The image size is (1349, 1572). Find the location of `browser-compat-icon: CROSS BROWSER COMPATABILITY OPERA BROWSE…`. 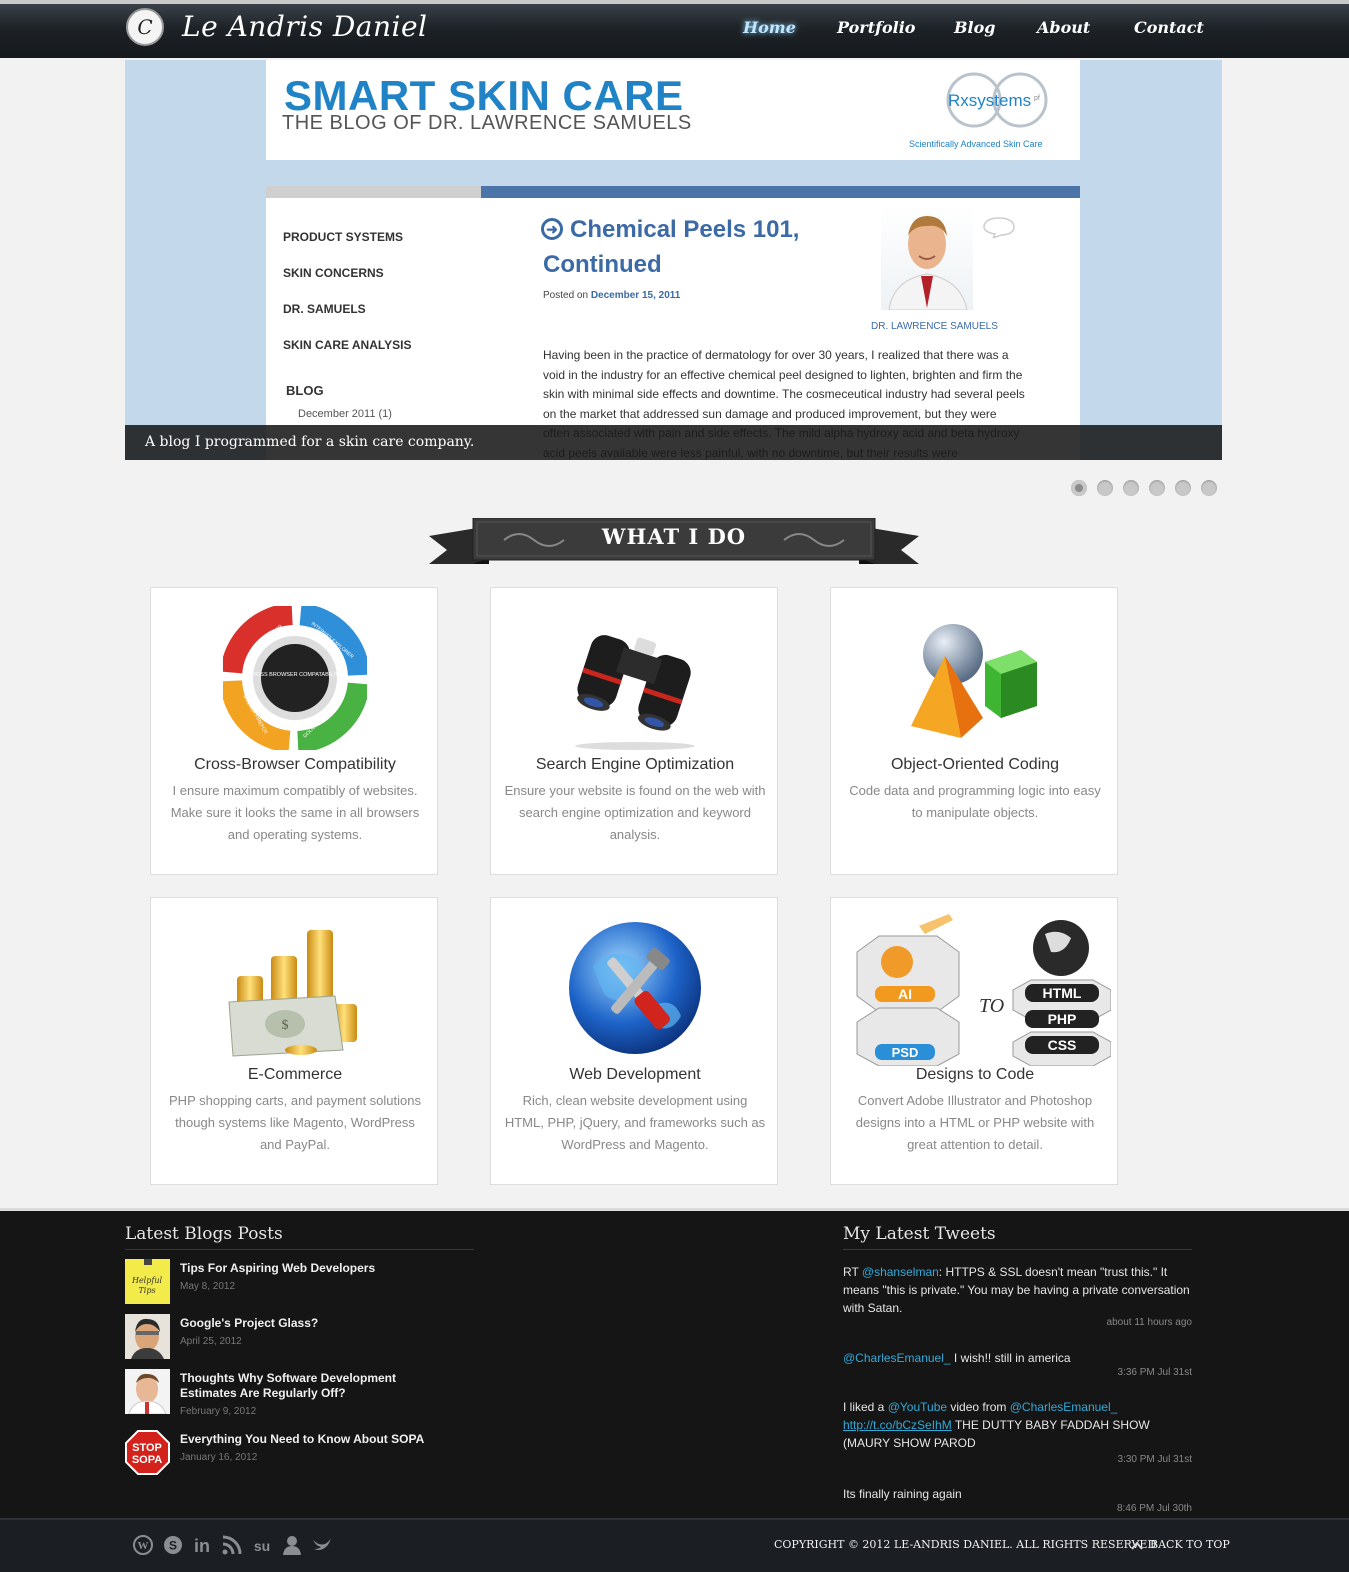

browser-compat-icon: CROSS BROWSER COMPATABILITY OPERA BROWSE… is located at coordinates (295, 678).